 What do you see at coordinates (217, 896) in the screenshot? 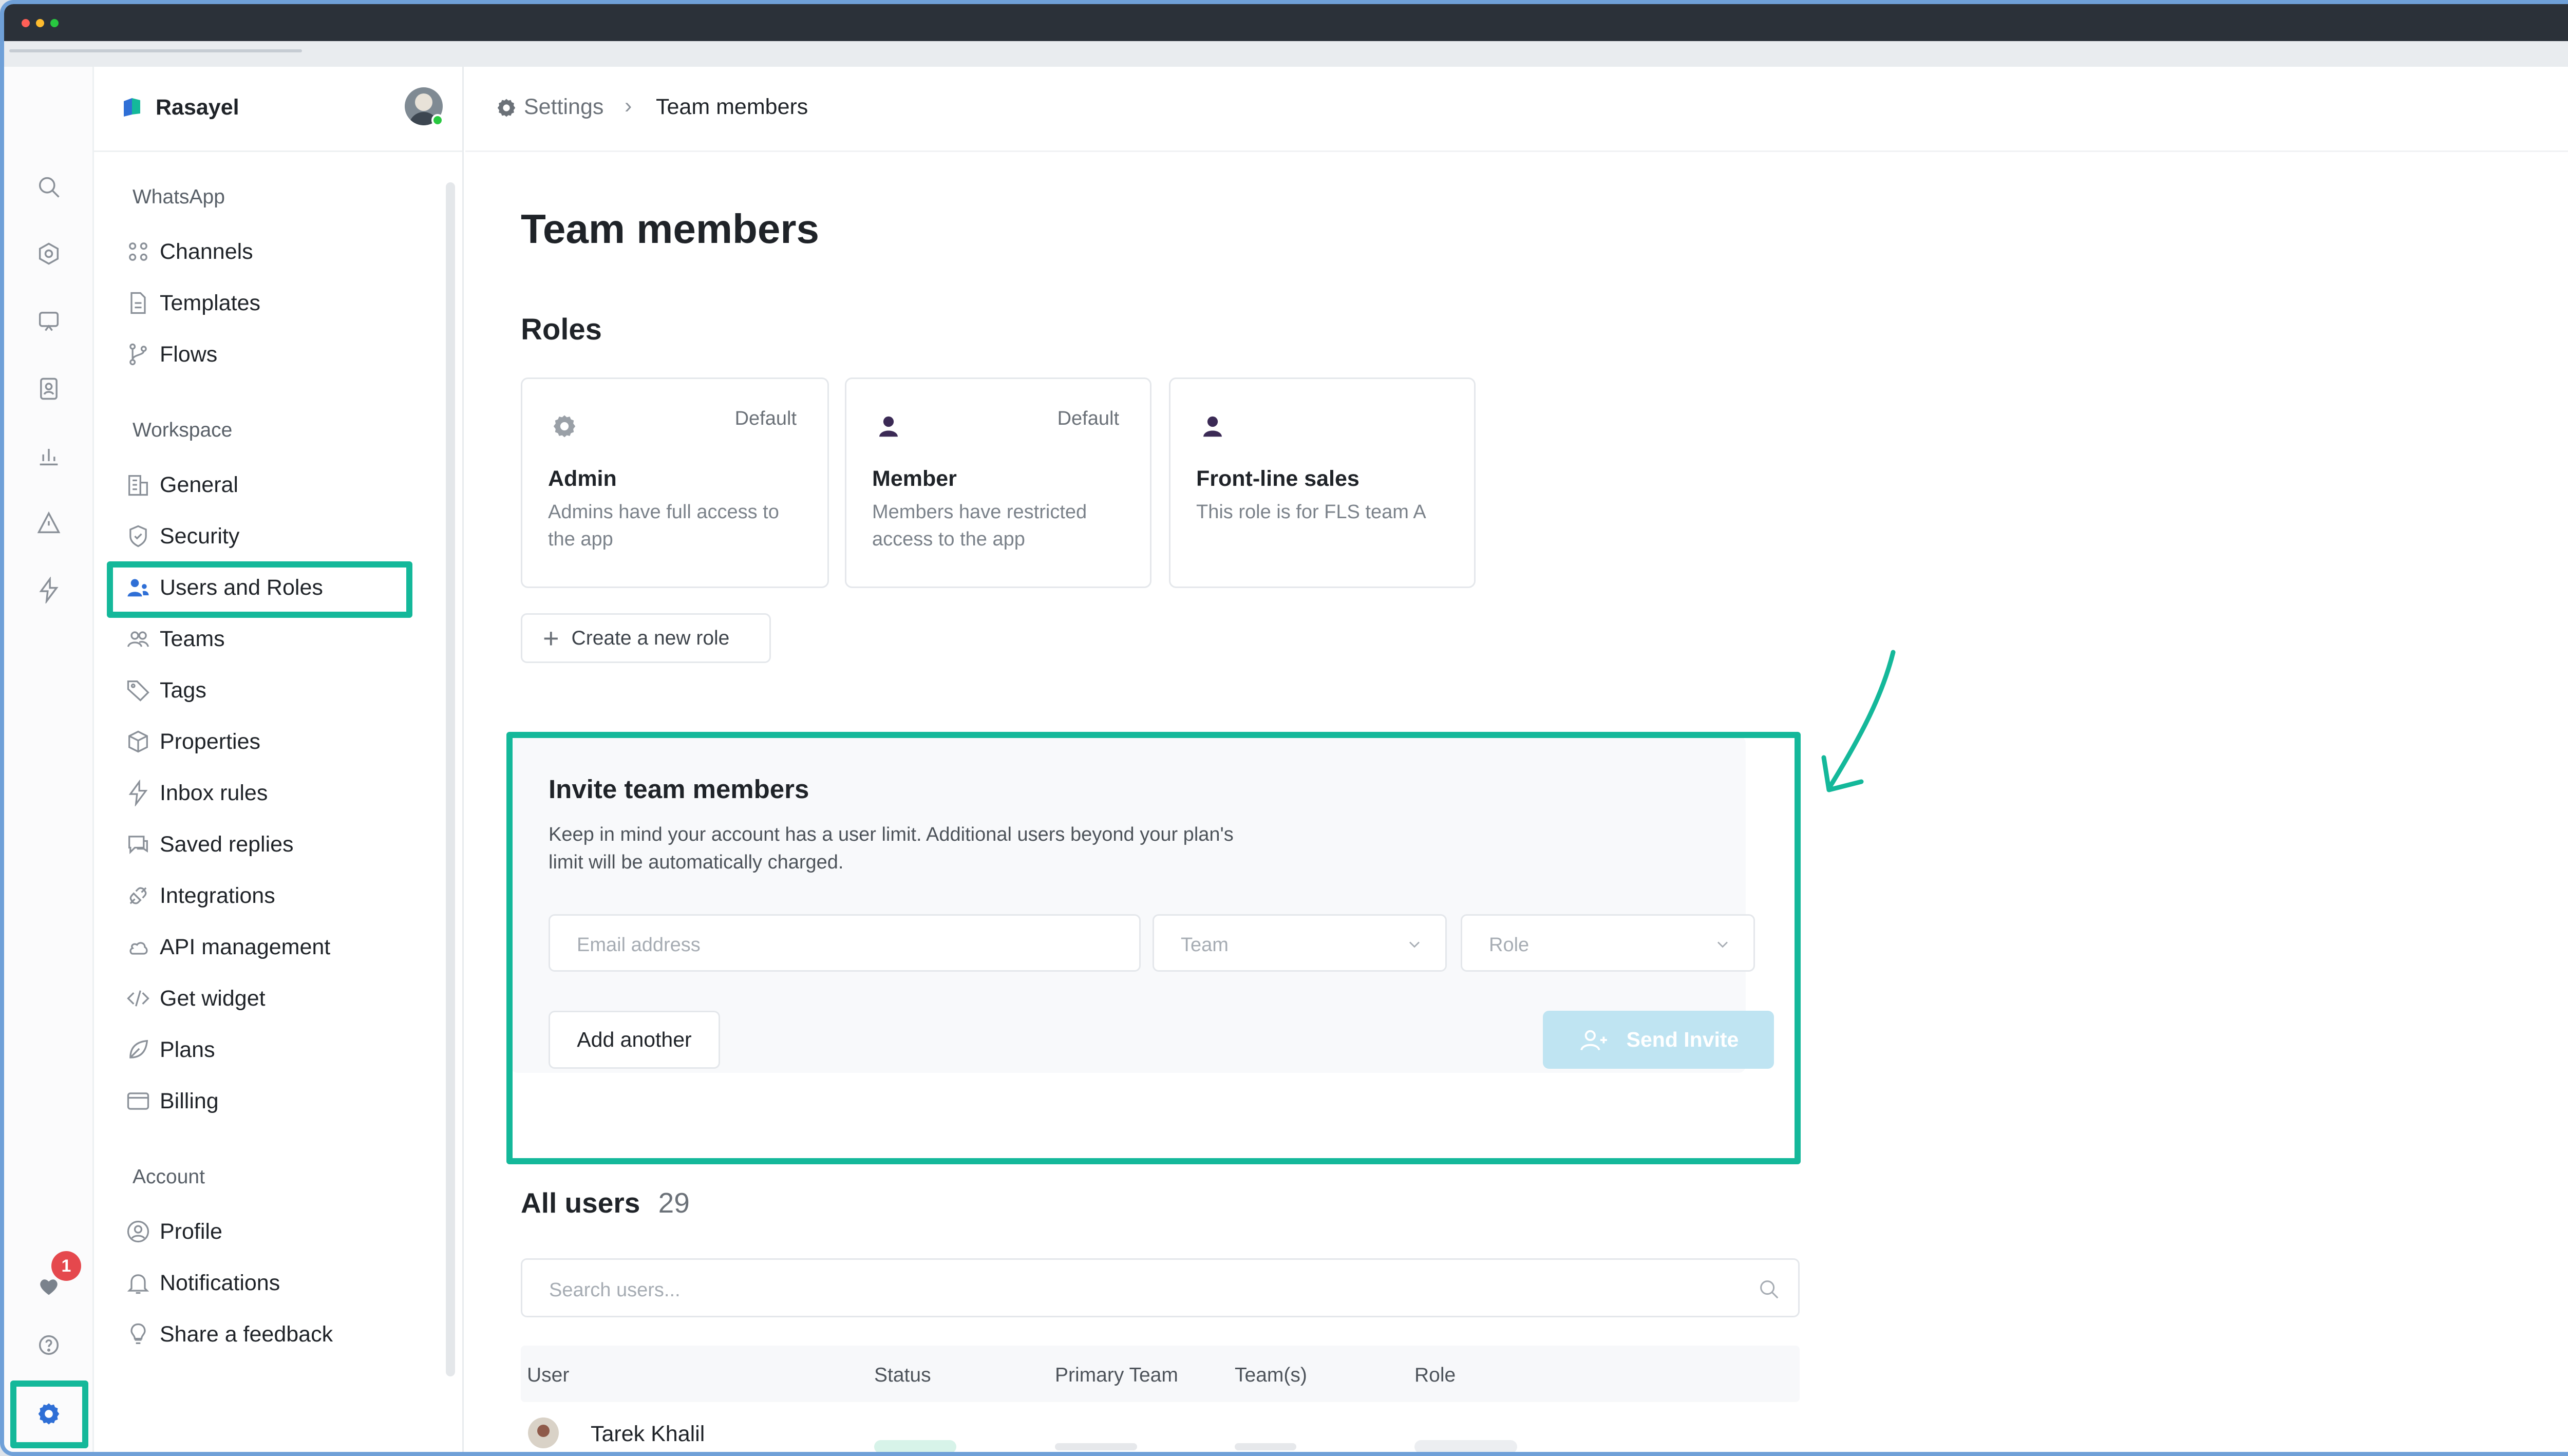
I see `sidebar-item-label: Integrations` at bounding box center [217, 896].